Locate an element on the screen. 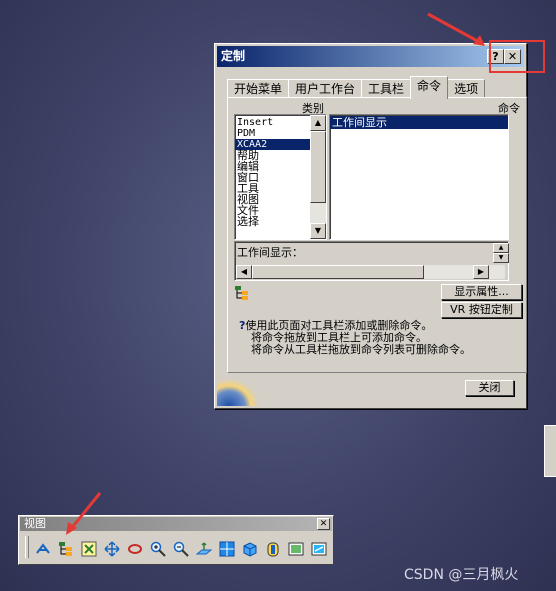 This screenshot has height=591, width=556. category-scrollbar: ▲ ▼ is located at coordinates (318, 177).